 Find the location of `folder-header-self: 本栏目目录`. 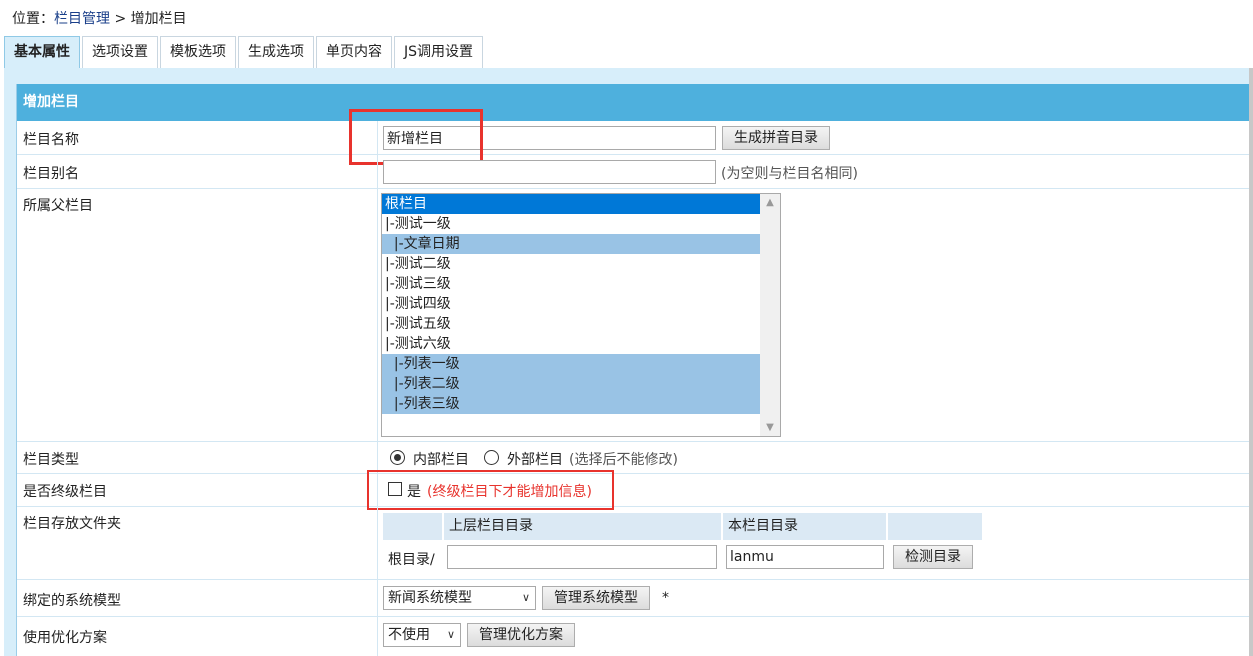

folder-header-self: 本栏目目录 is located at coordinates (804, 526).